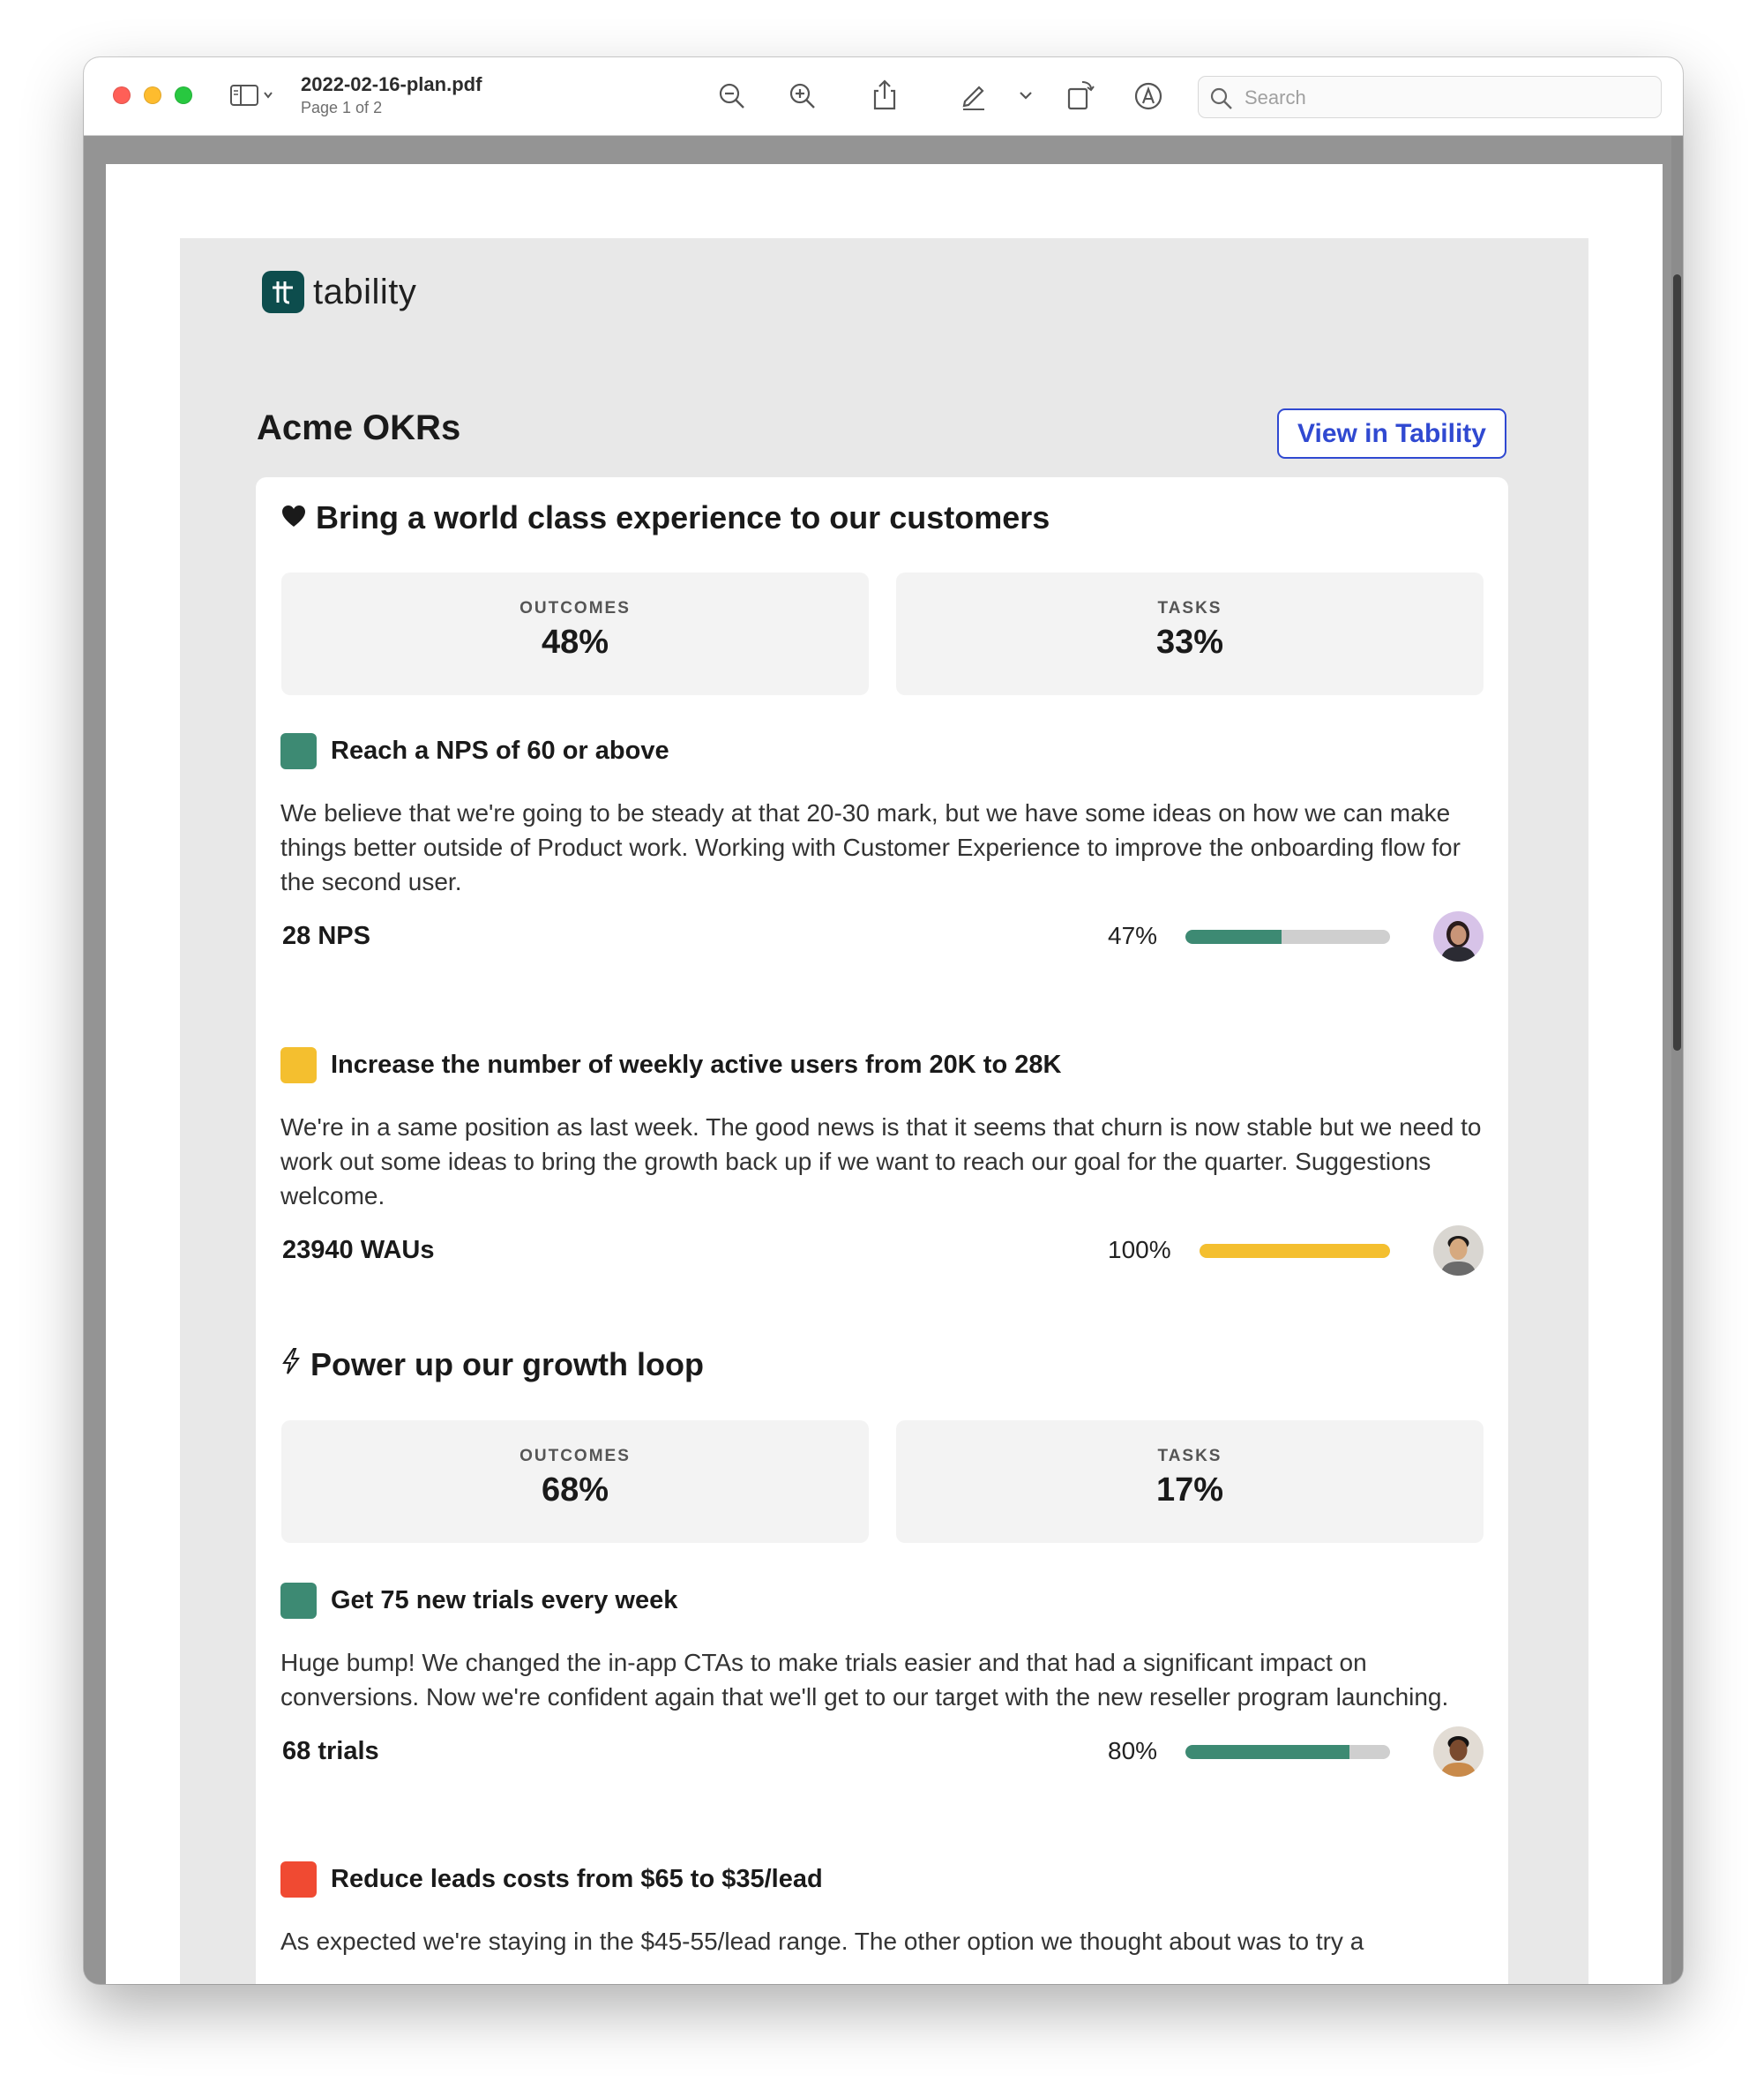 This screenshot has height=2089, width=1764. I want to click on key-result-metric: 28 NPS, so click(326, 936).